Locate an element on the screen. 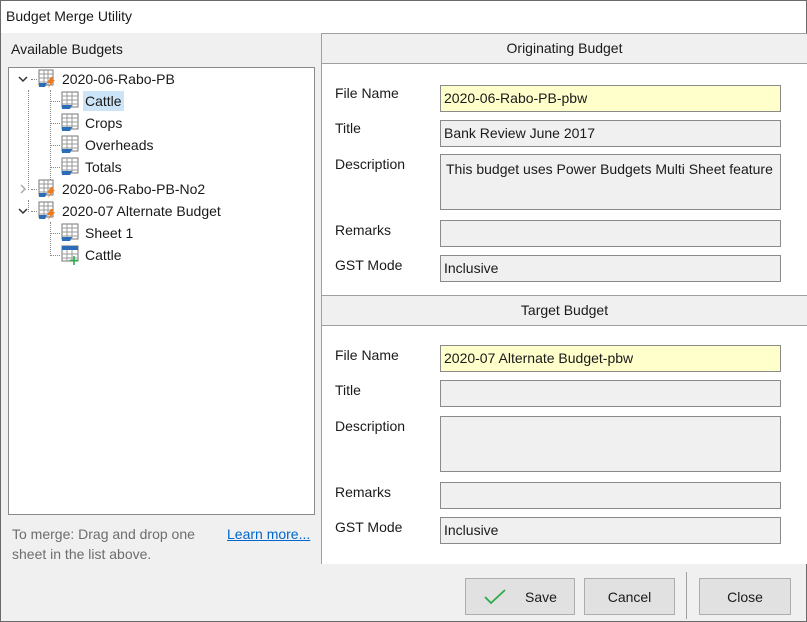 The width and height of the screenshot is (807, 622). tree-item-label: Crops is located at coordinates (104, 123).